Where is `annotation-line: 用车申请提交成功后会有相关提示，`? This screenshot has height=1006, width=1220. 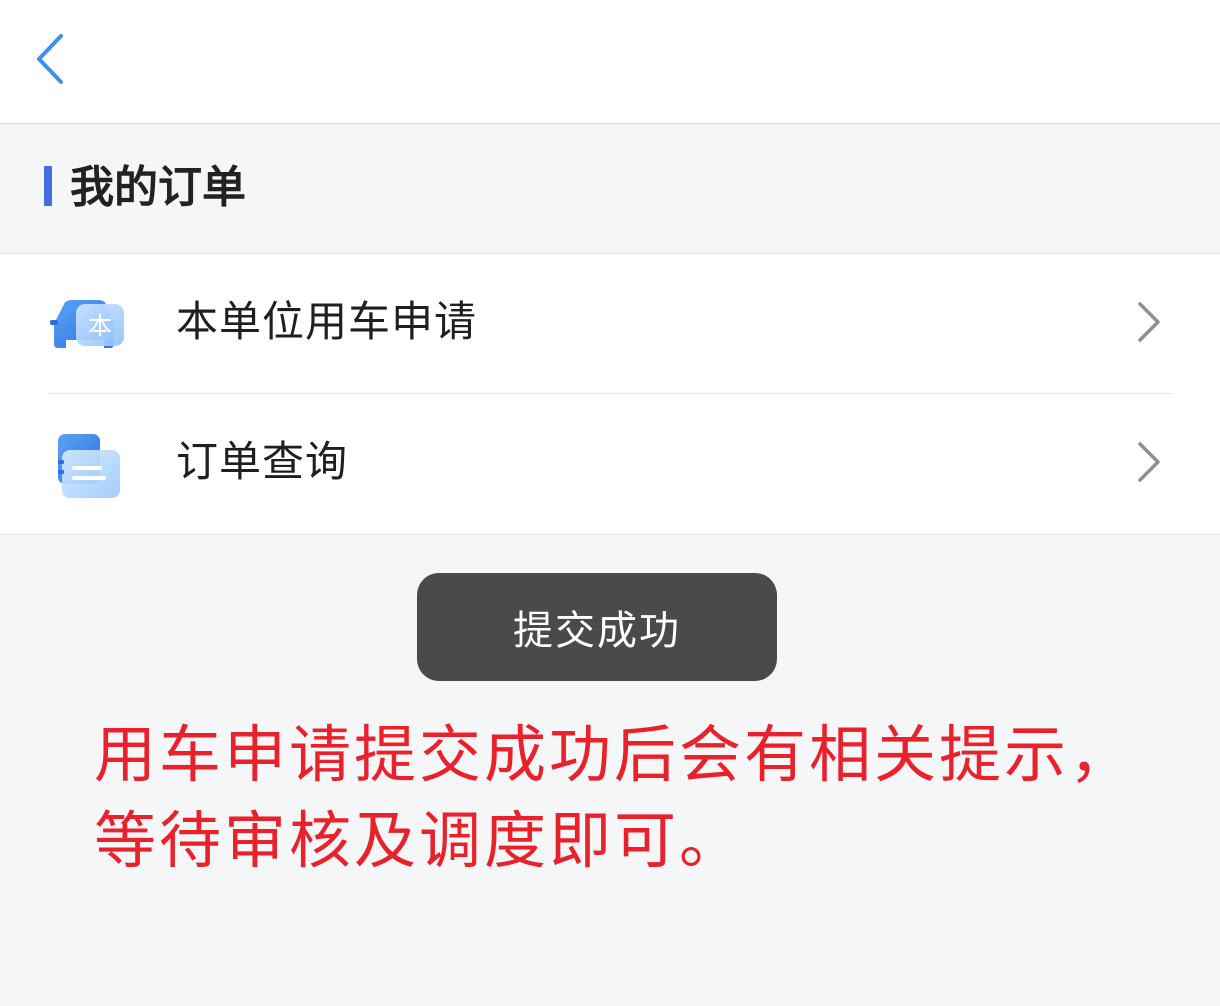 annotation-line: 用车申请提交成功后会有相关提示， is located at coordinates (614, 754).